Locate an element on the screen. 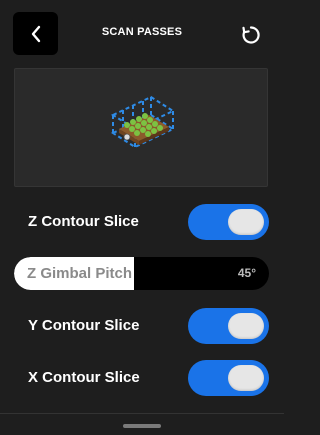  z-contour-slice-label: Z Contour Slice is located at coordinates (83, 221).